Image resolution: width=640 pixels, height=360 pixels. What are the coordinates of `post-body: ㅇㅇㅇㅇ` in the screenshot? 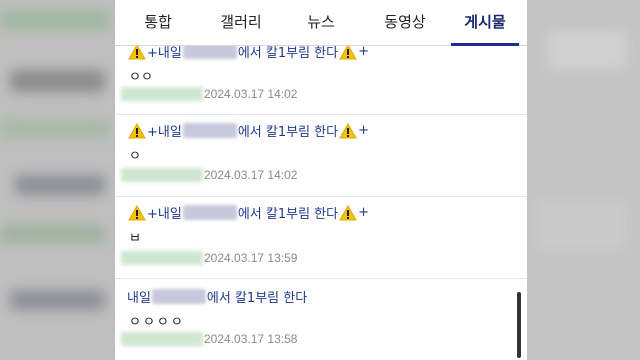 It's located at (157, 322).